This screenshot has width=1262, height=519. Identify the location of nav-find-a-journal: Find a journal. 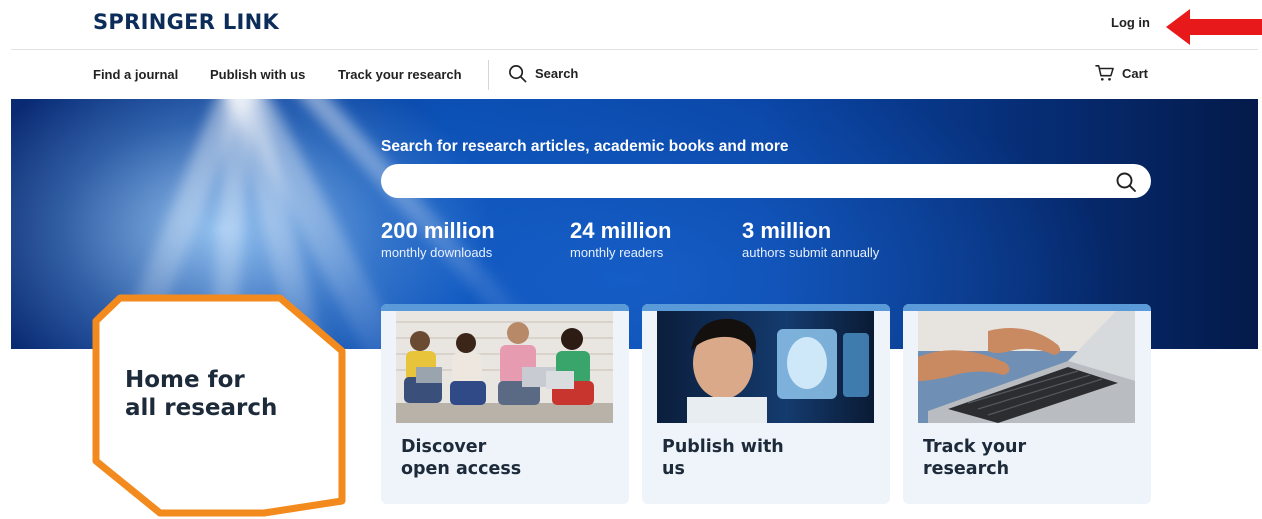
(135, 74).